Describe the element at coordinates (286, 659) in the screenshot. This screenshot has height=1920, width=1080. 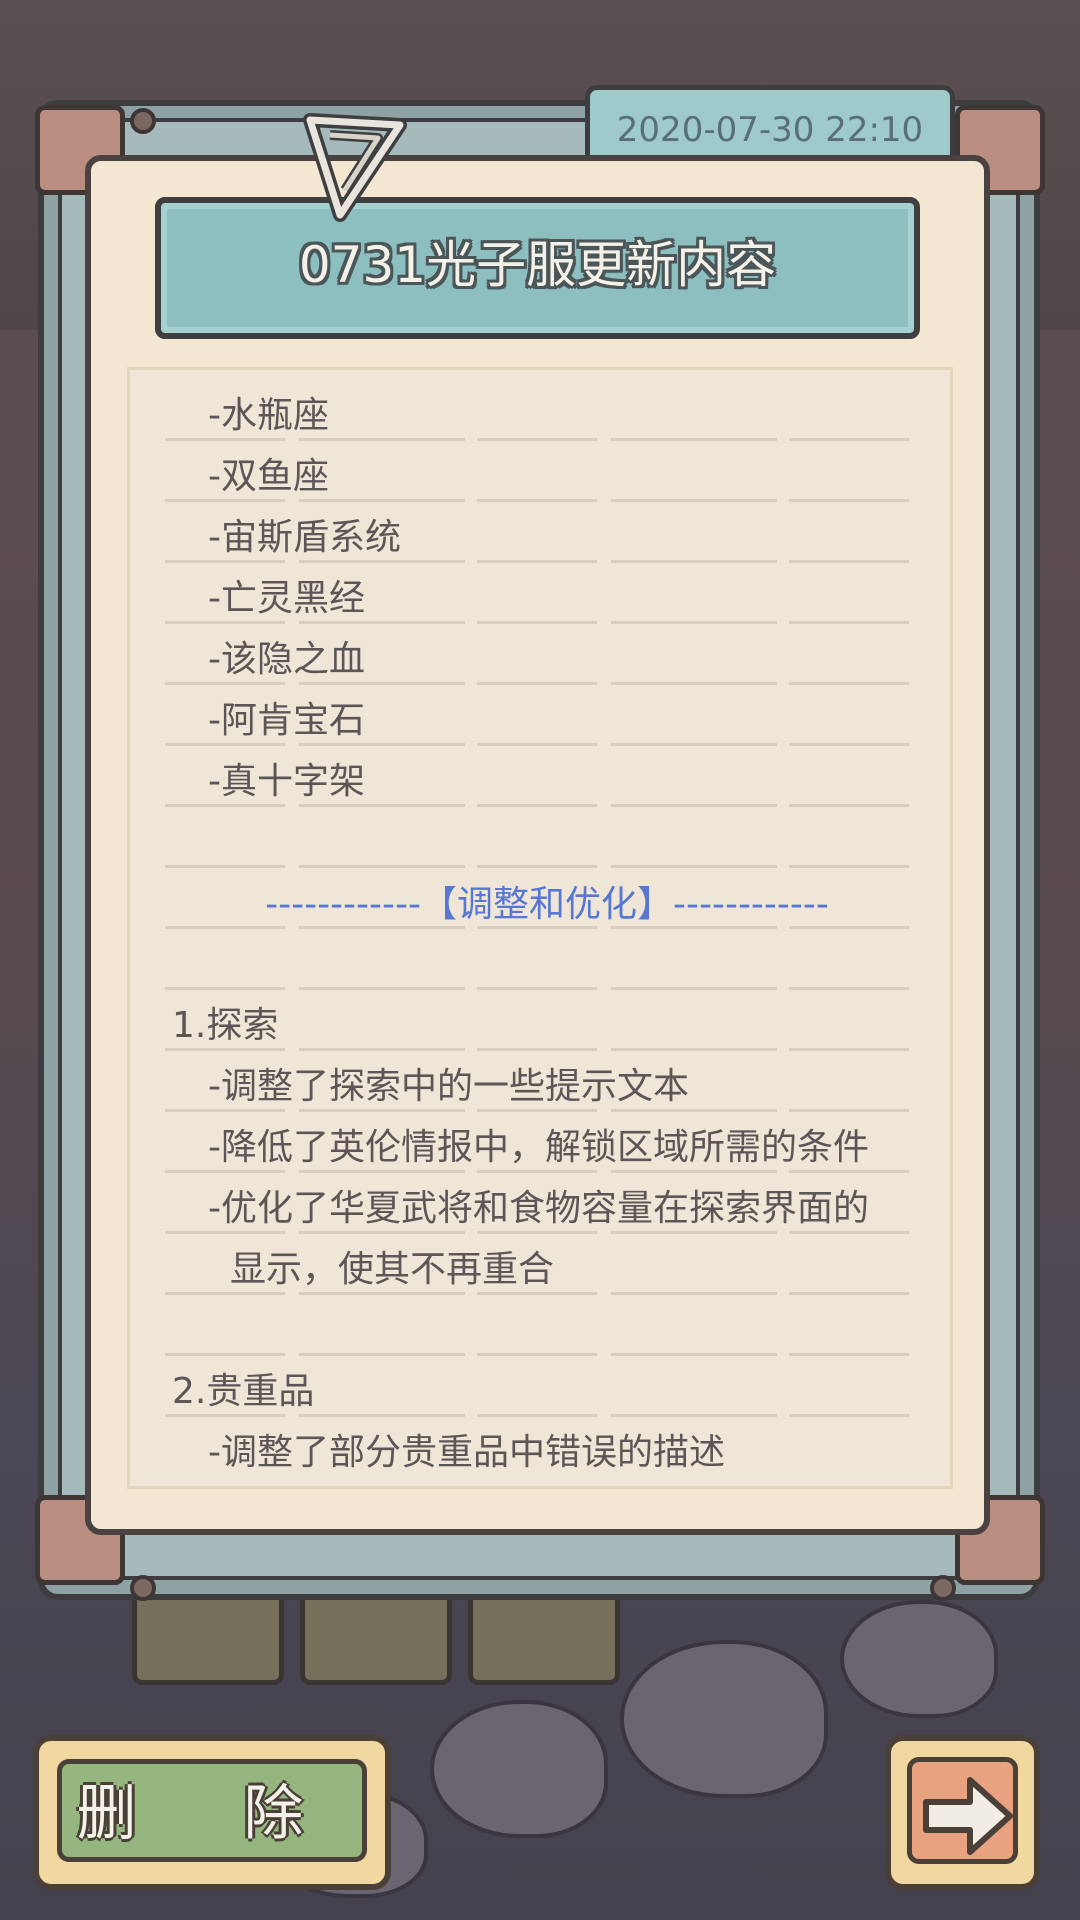
I see `list-item: -该隐之血` at that location.